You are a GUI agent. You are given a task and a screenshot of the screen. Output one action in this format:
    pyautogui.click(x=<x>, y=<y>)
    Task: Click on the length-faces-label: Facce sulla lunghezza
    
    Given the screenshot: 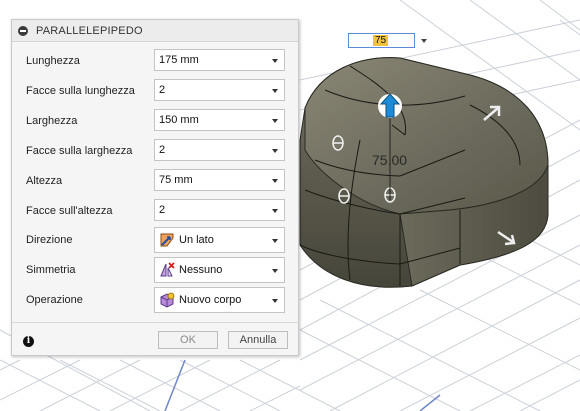 What is the action you would take?
    pyautogui.click(x=80, y=91)
    